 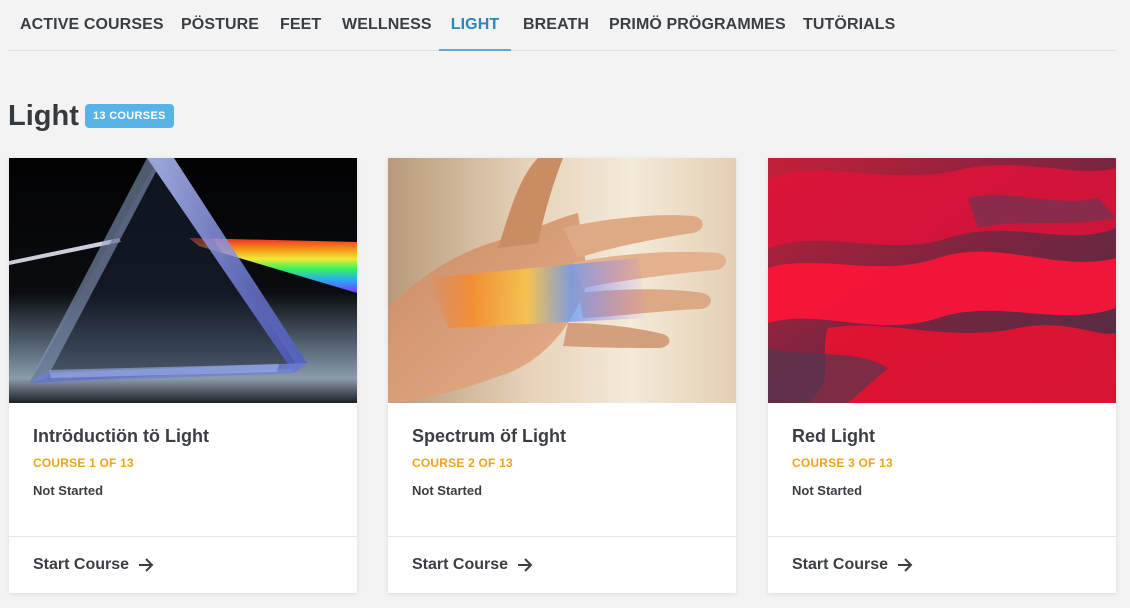 What do you see at coordinates (300, 25) in the screenshot?
I see `tab-feet: FEET` at bounding box center [300, 25].